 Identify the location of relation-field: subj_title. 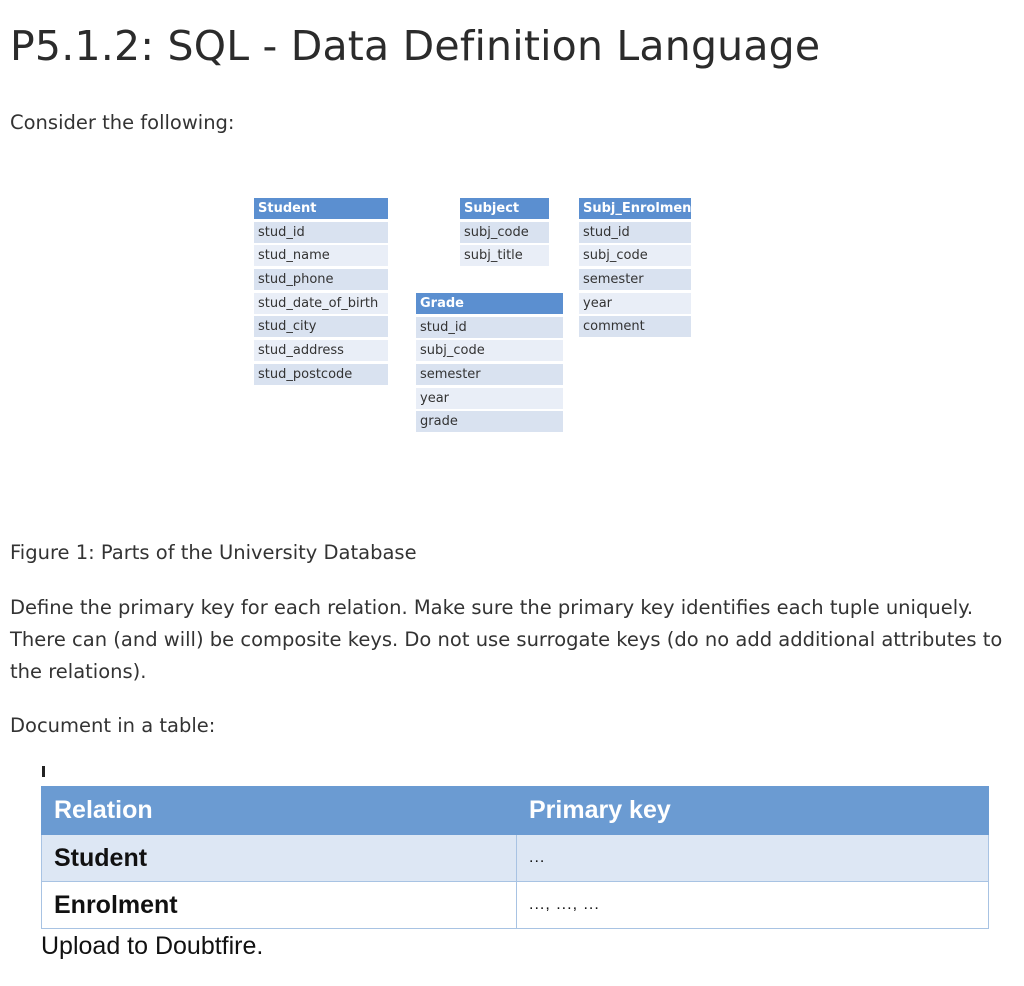
(504, 256).